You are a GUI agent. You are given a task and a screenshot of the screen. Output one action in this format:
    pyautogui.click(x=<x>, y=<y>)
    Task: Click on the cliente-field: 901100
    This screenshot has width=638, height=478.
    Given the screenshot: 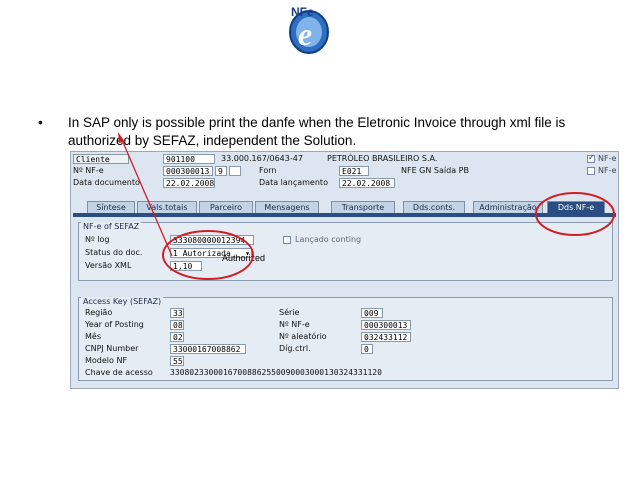 What is the action you would take?
    pyautogui.click(x=189, y=159)
    